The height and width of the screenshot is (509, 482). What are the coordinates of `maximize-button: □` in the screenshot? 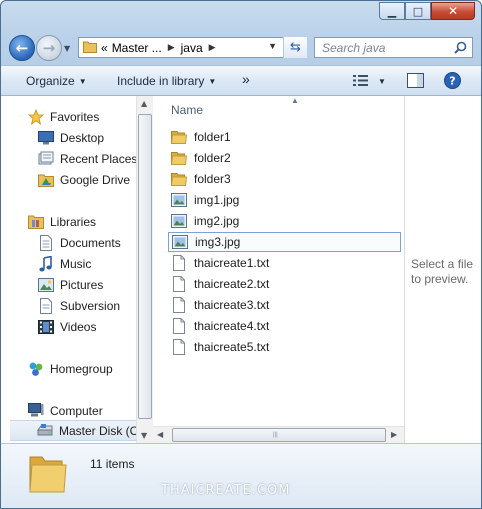 It's located at (418, 11).